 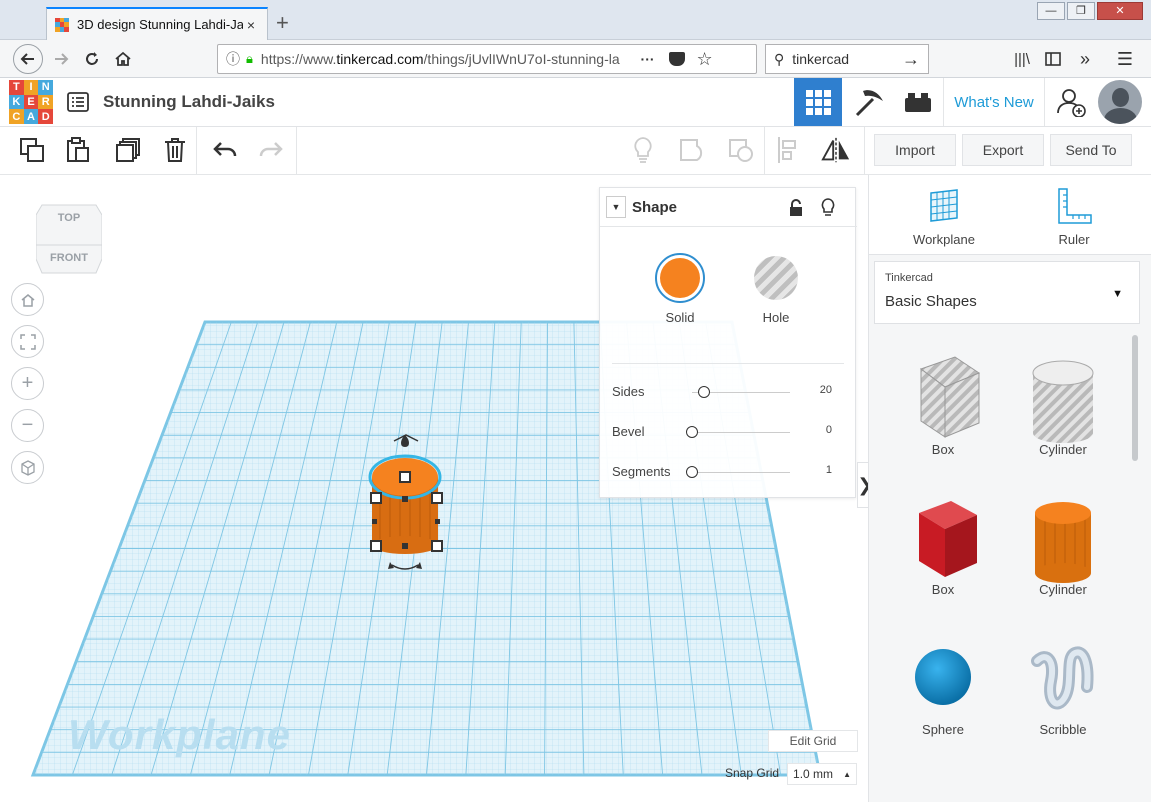 I want to click on overflow-button: », so click(x=1085, y=59).